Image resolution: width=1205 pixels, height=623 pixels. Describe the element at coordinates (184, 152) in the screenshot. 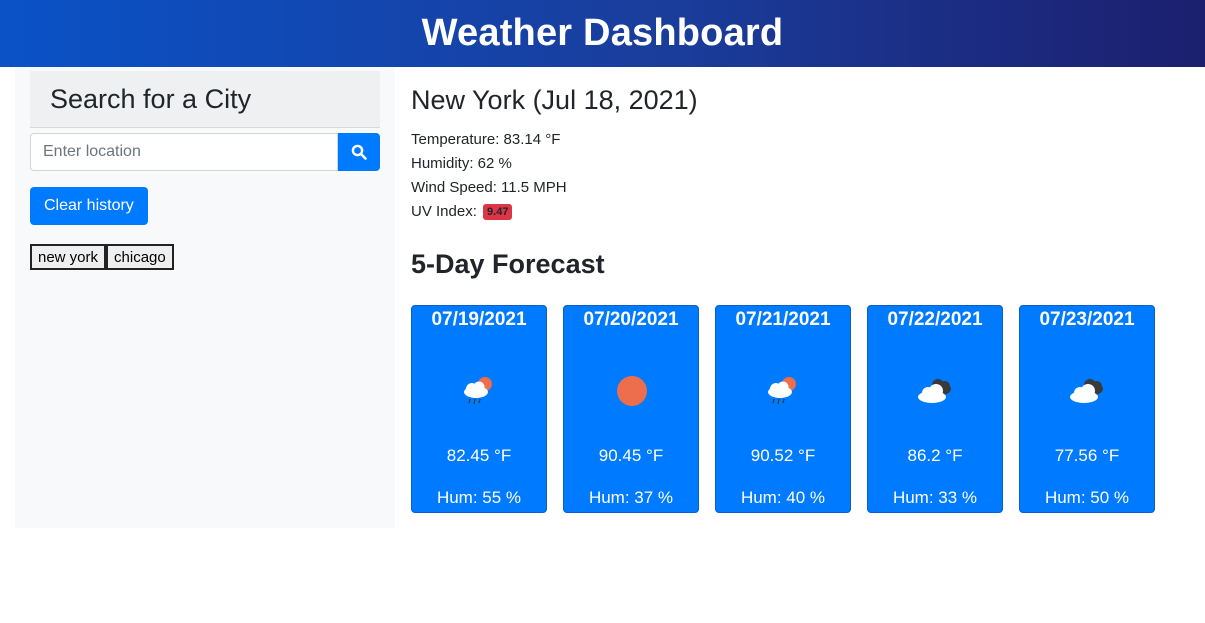

I see `search-input` at that location.